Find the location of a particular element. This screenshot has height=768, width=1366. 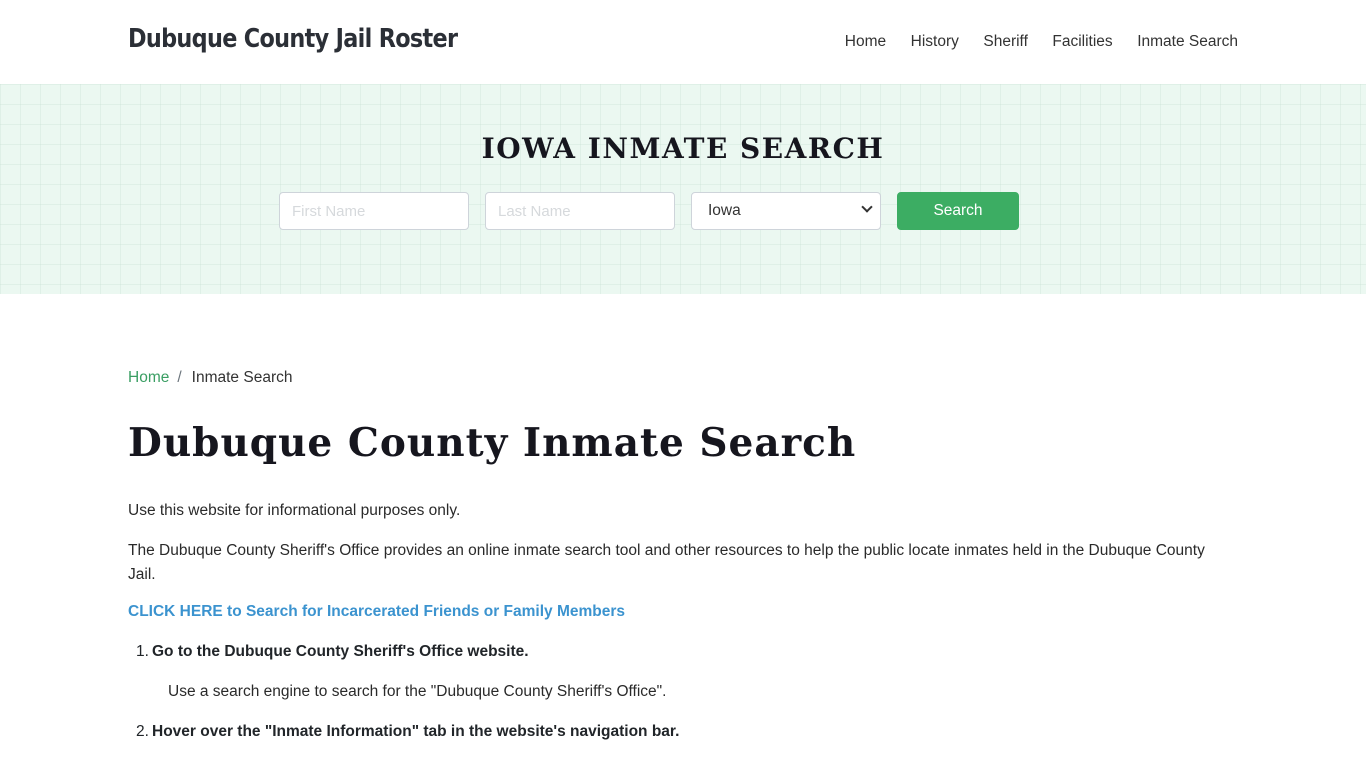

search-form: Iowa Search is located at coordinates (649, 211).